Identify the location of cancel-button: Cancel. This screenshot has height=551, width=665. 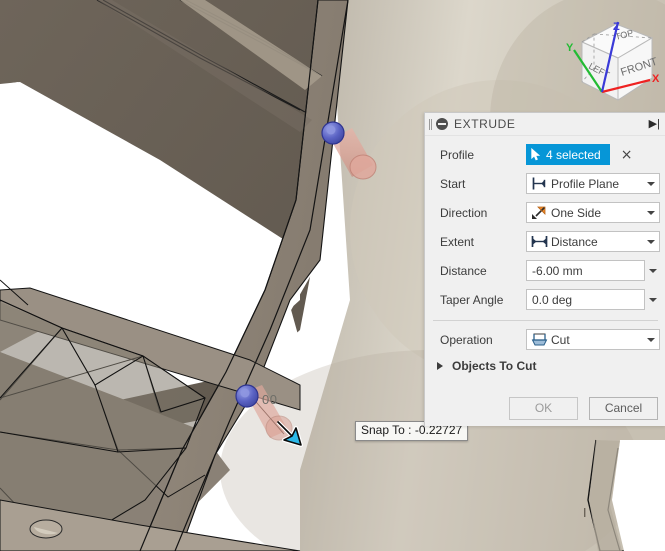
(623, 408).